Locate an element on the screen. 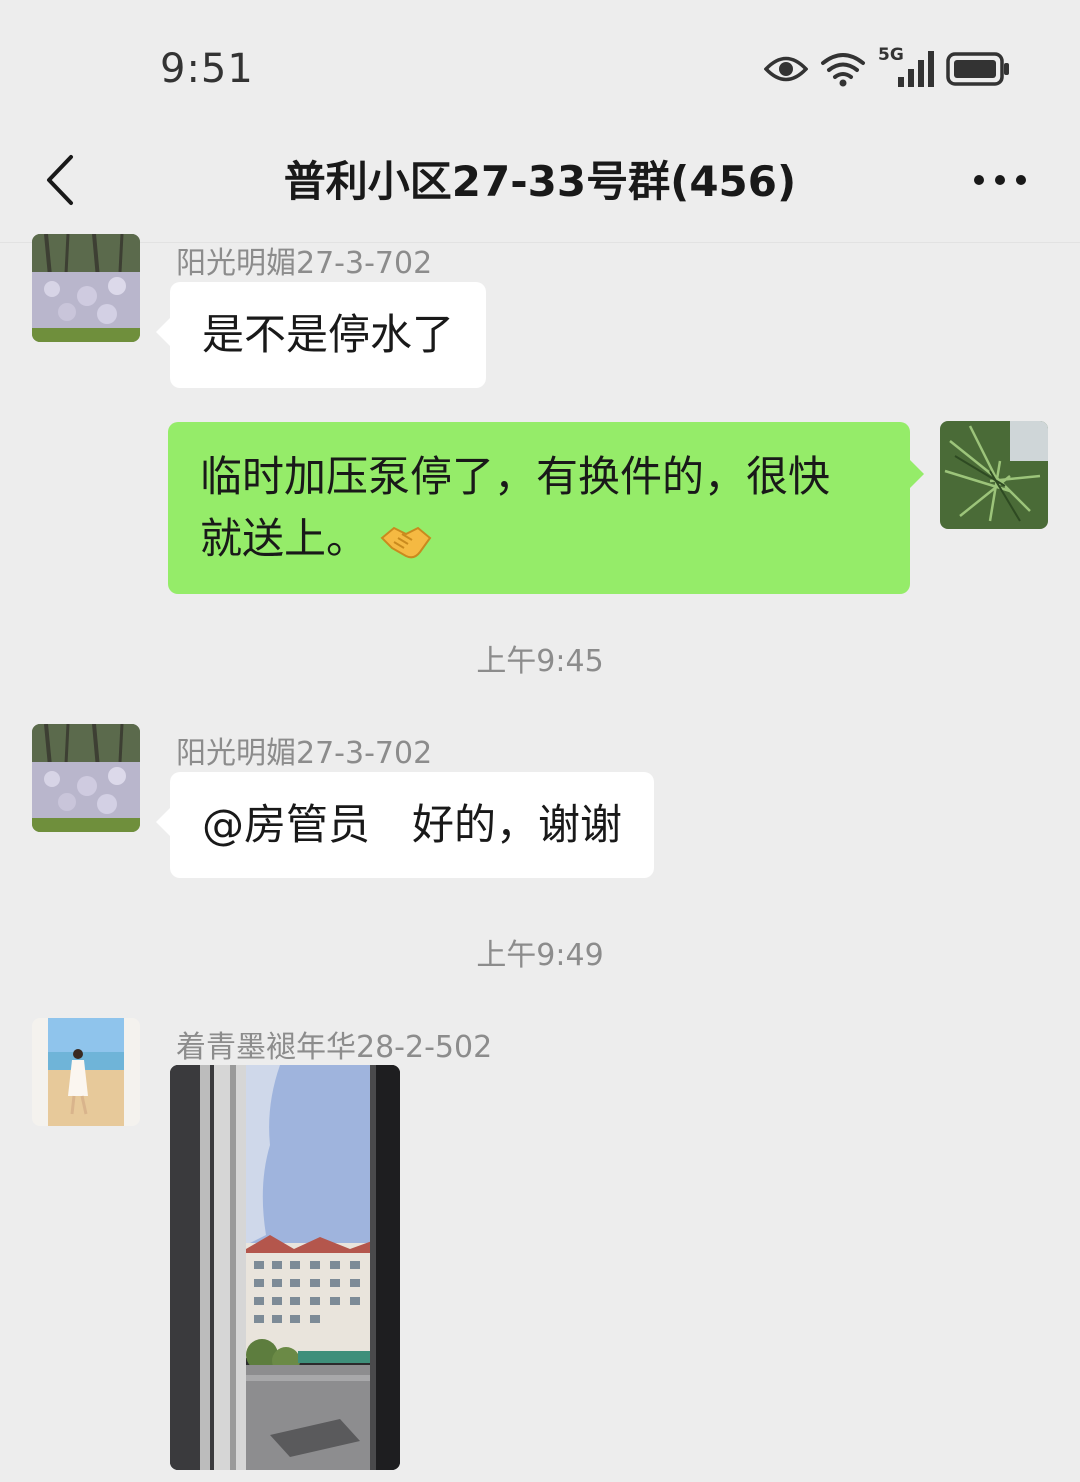 This screenshot has height=1482, width=1080. chat-title-bar: 普利小区27-33号群(456) is located at coordinates (540, 186).